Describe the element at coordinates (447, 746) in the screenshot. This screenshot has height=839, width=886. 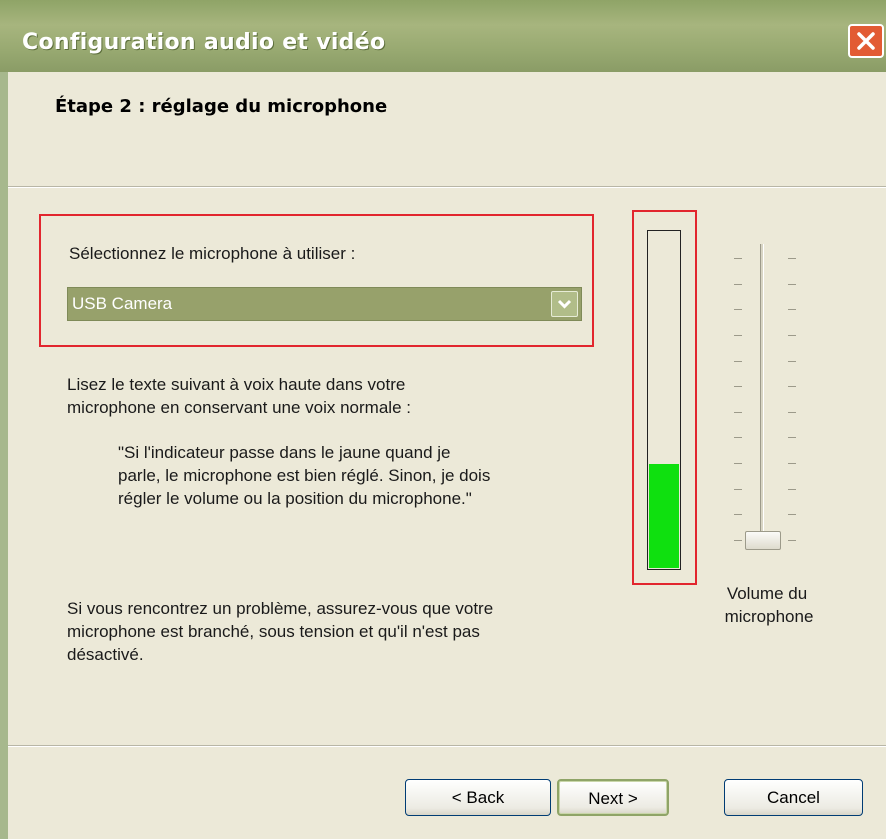
I see `footer-divider-highlight` at that location.